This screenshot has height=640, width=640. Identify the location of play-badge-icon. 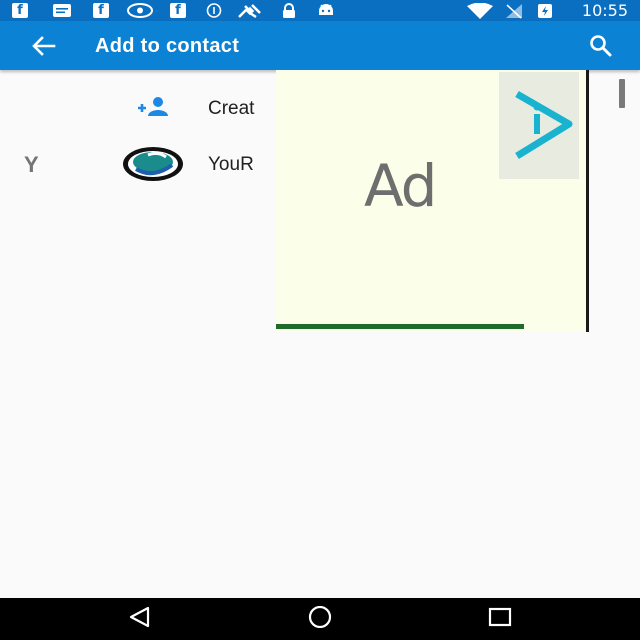
(539, 136).